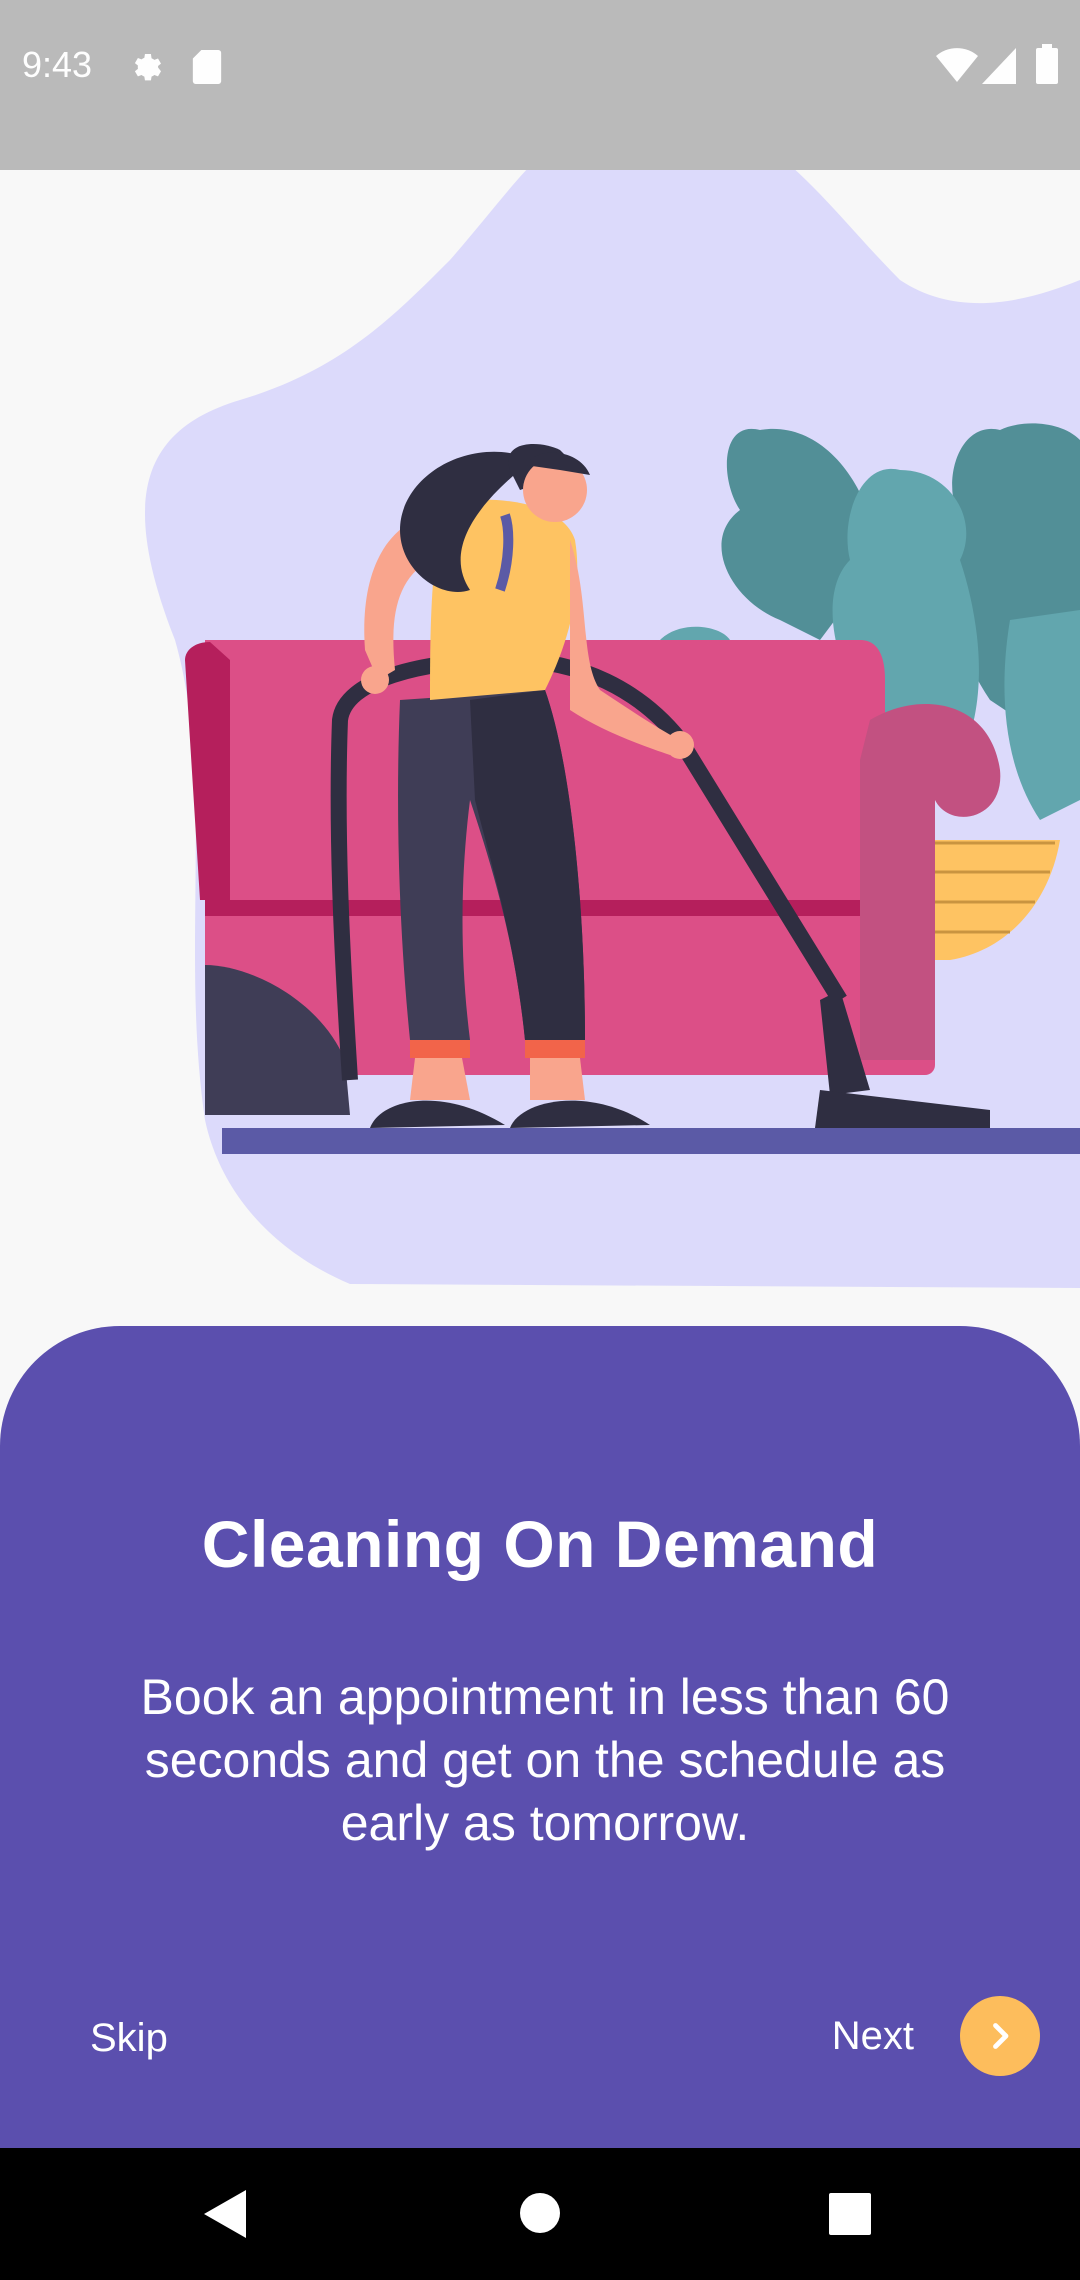 The image size is (1080, 2280). I want to click on cellular-signal-icon, so click(999, 68).